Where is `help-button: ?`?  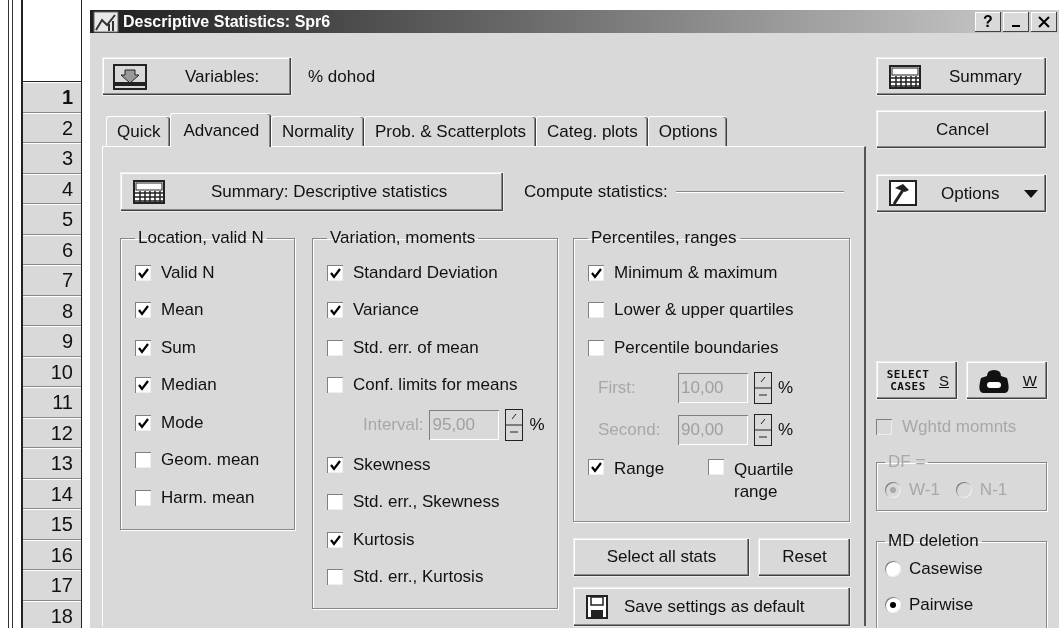
help-button: ? is located at coordinates (988, 21).